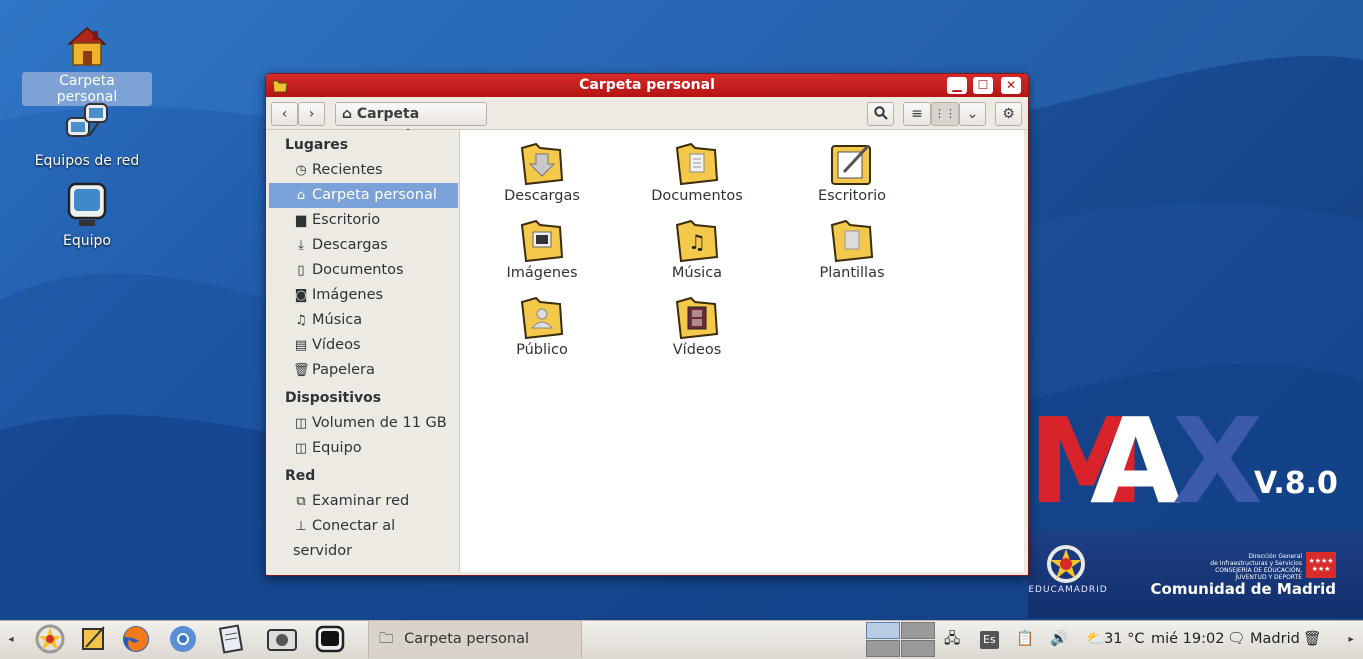 The width and height of the screenshot is (1363, 659). Describe the element at coordinates (983, 85) in the screenshot. I see `maximize-button: ☐` at that location.